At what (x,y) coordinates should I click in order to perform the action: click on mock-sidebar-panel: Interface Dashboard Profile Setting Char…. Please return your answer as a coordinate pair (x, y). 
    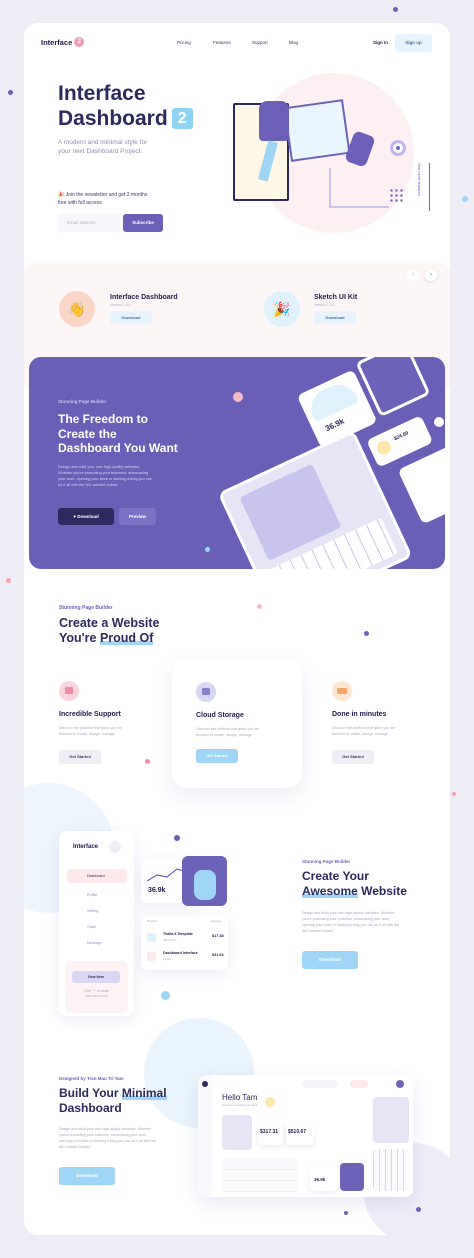
    Looking at the image, I should click on (96, 923).